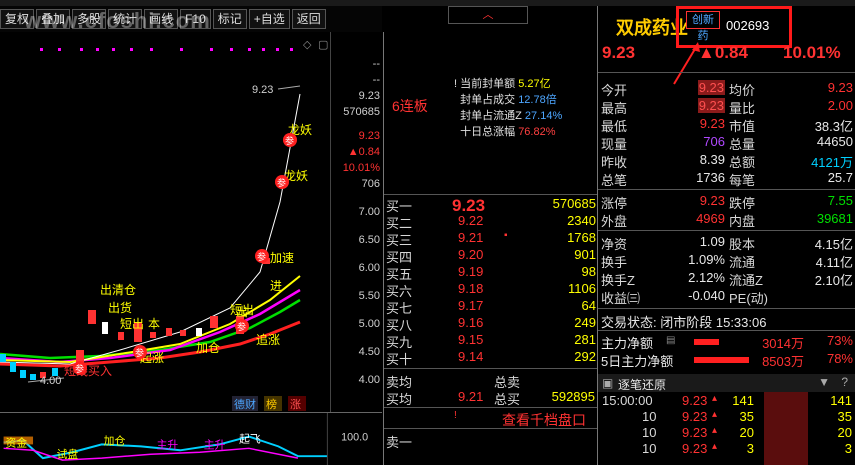  I want to click on help-icon: ?, so click(844, 382).